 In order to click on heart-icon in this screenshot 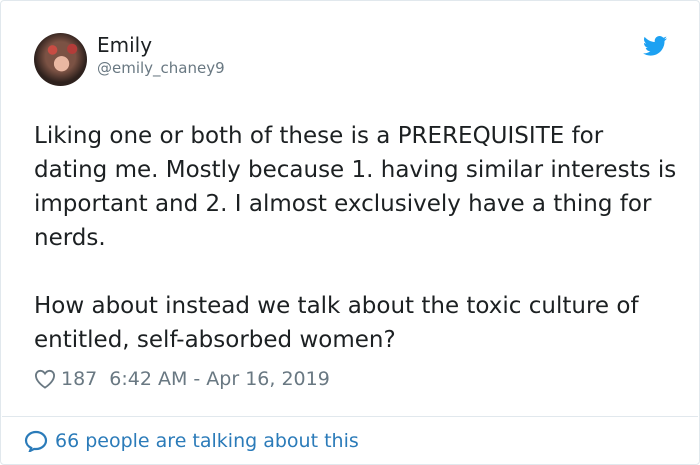, I will do `click(45, 379)`.